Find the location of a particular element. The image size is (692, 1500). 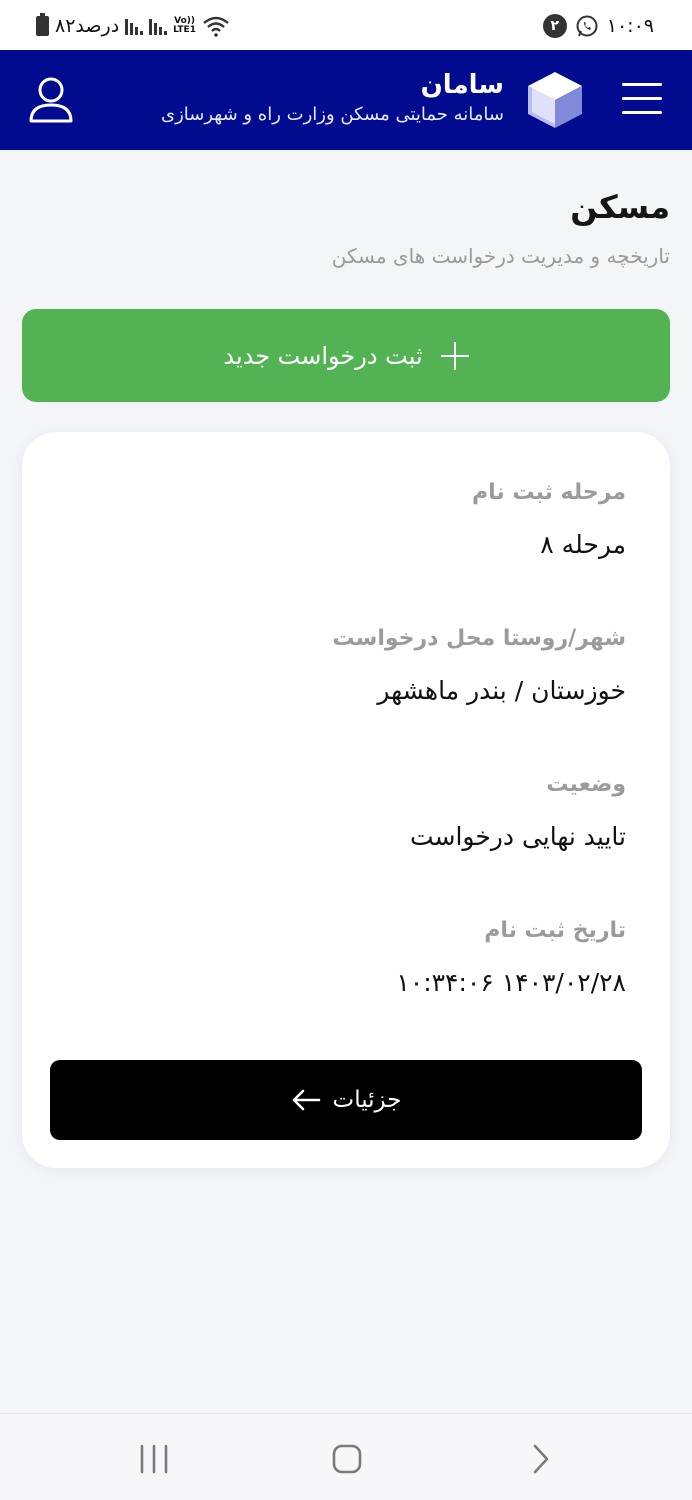

page-title: مسکن is located at coordinates (620, 207).